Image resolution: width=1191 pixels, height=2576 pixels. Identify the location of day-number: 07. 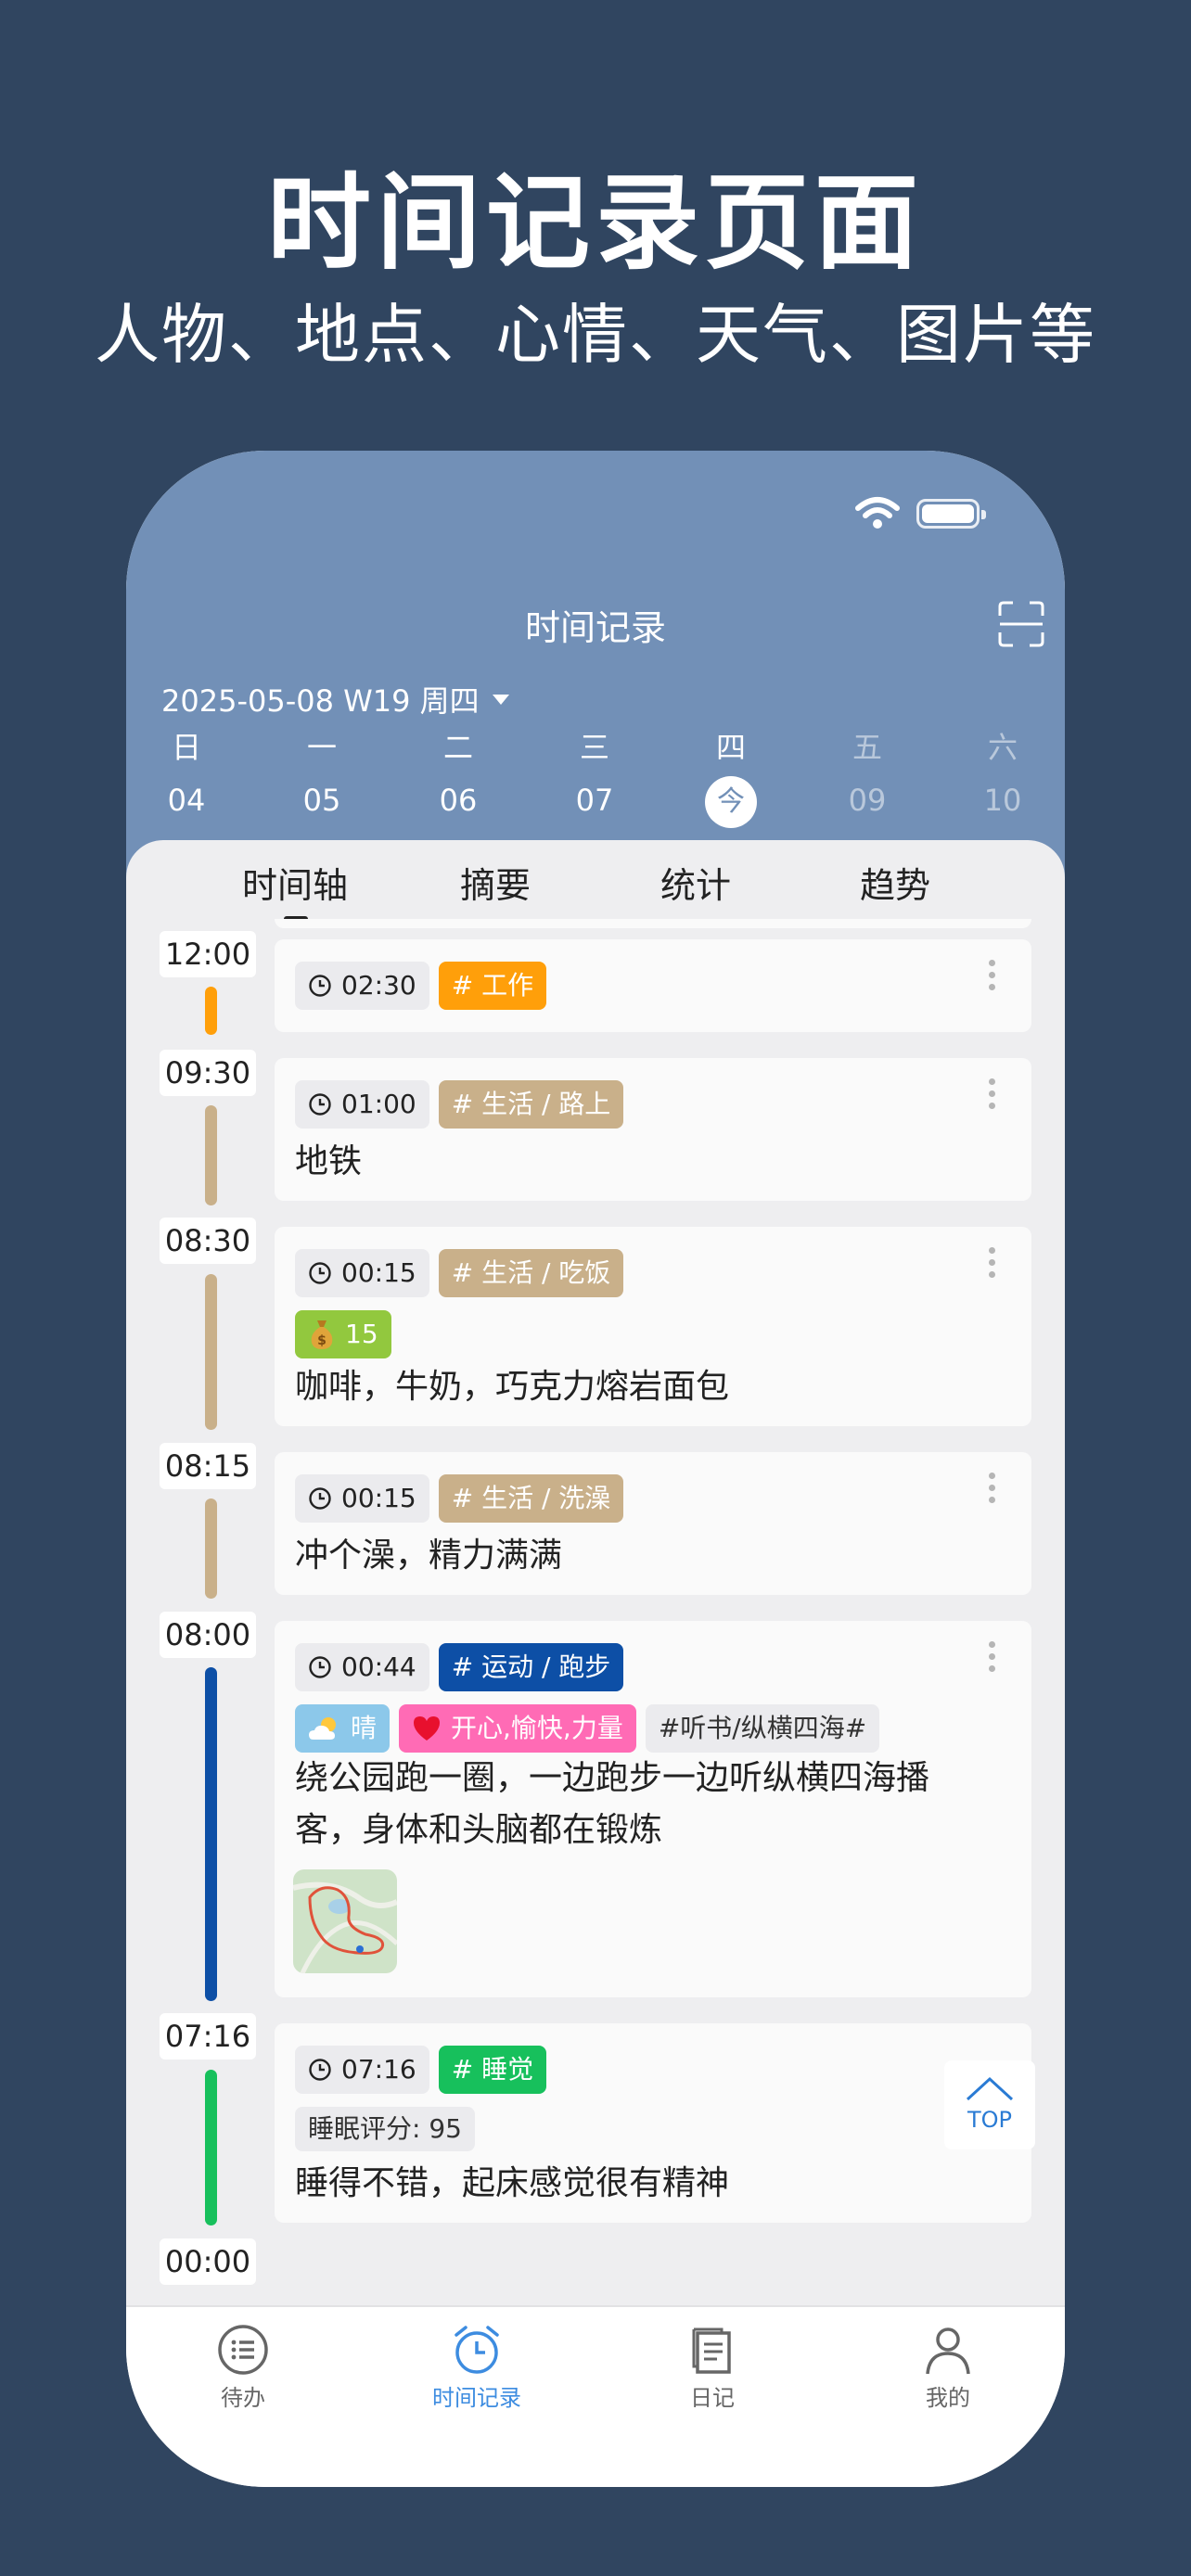
(594, 800).